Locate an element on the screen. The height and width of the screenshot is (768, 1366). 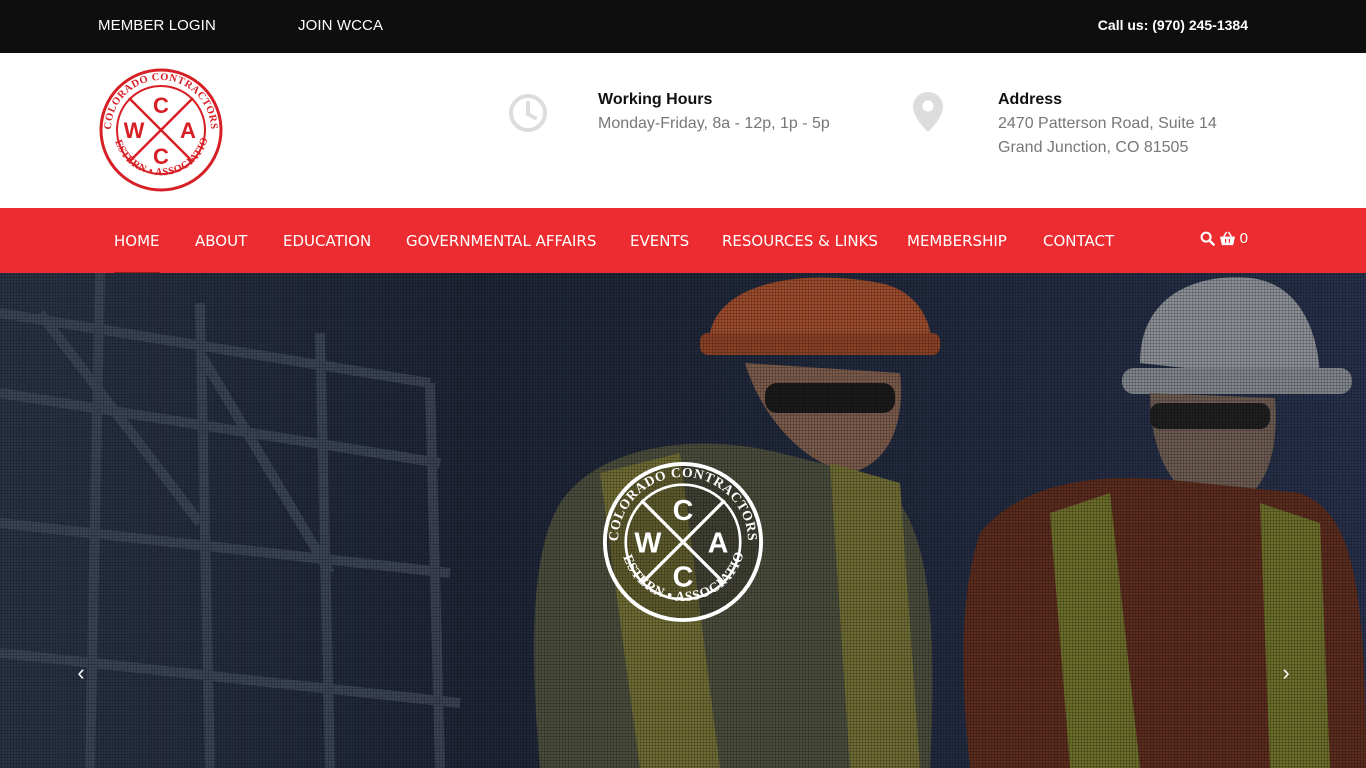
address-line-2: Grand Junction, CO 81505 is located at coordinates (1093, 147).